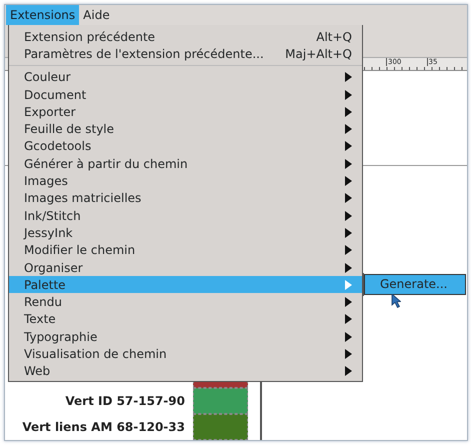  I want to click on menu-item: Ink/Stitch, so click(185, 215).